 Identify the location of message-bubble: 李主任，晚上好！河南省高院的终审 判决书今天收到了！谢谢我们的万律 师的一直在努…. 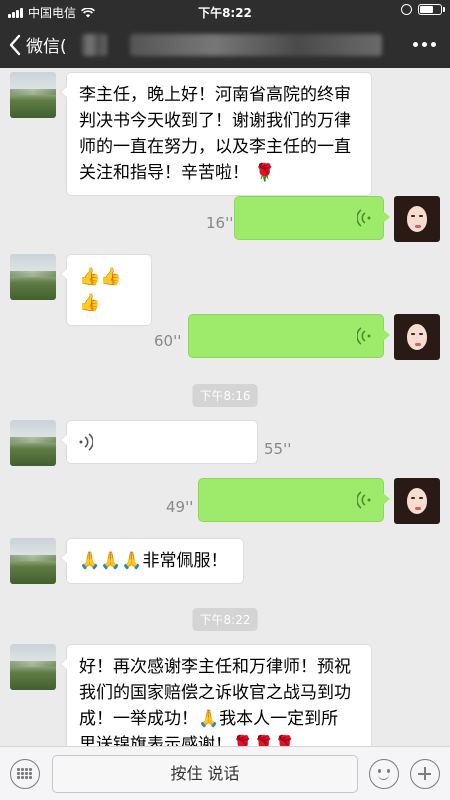
(216, 134).